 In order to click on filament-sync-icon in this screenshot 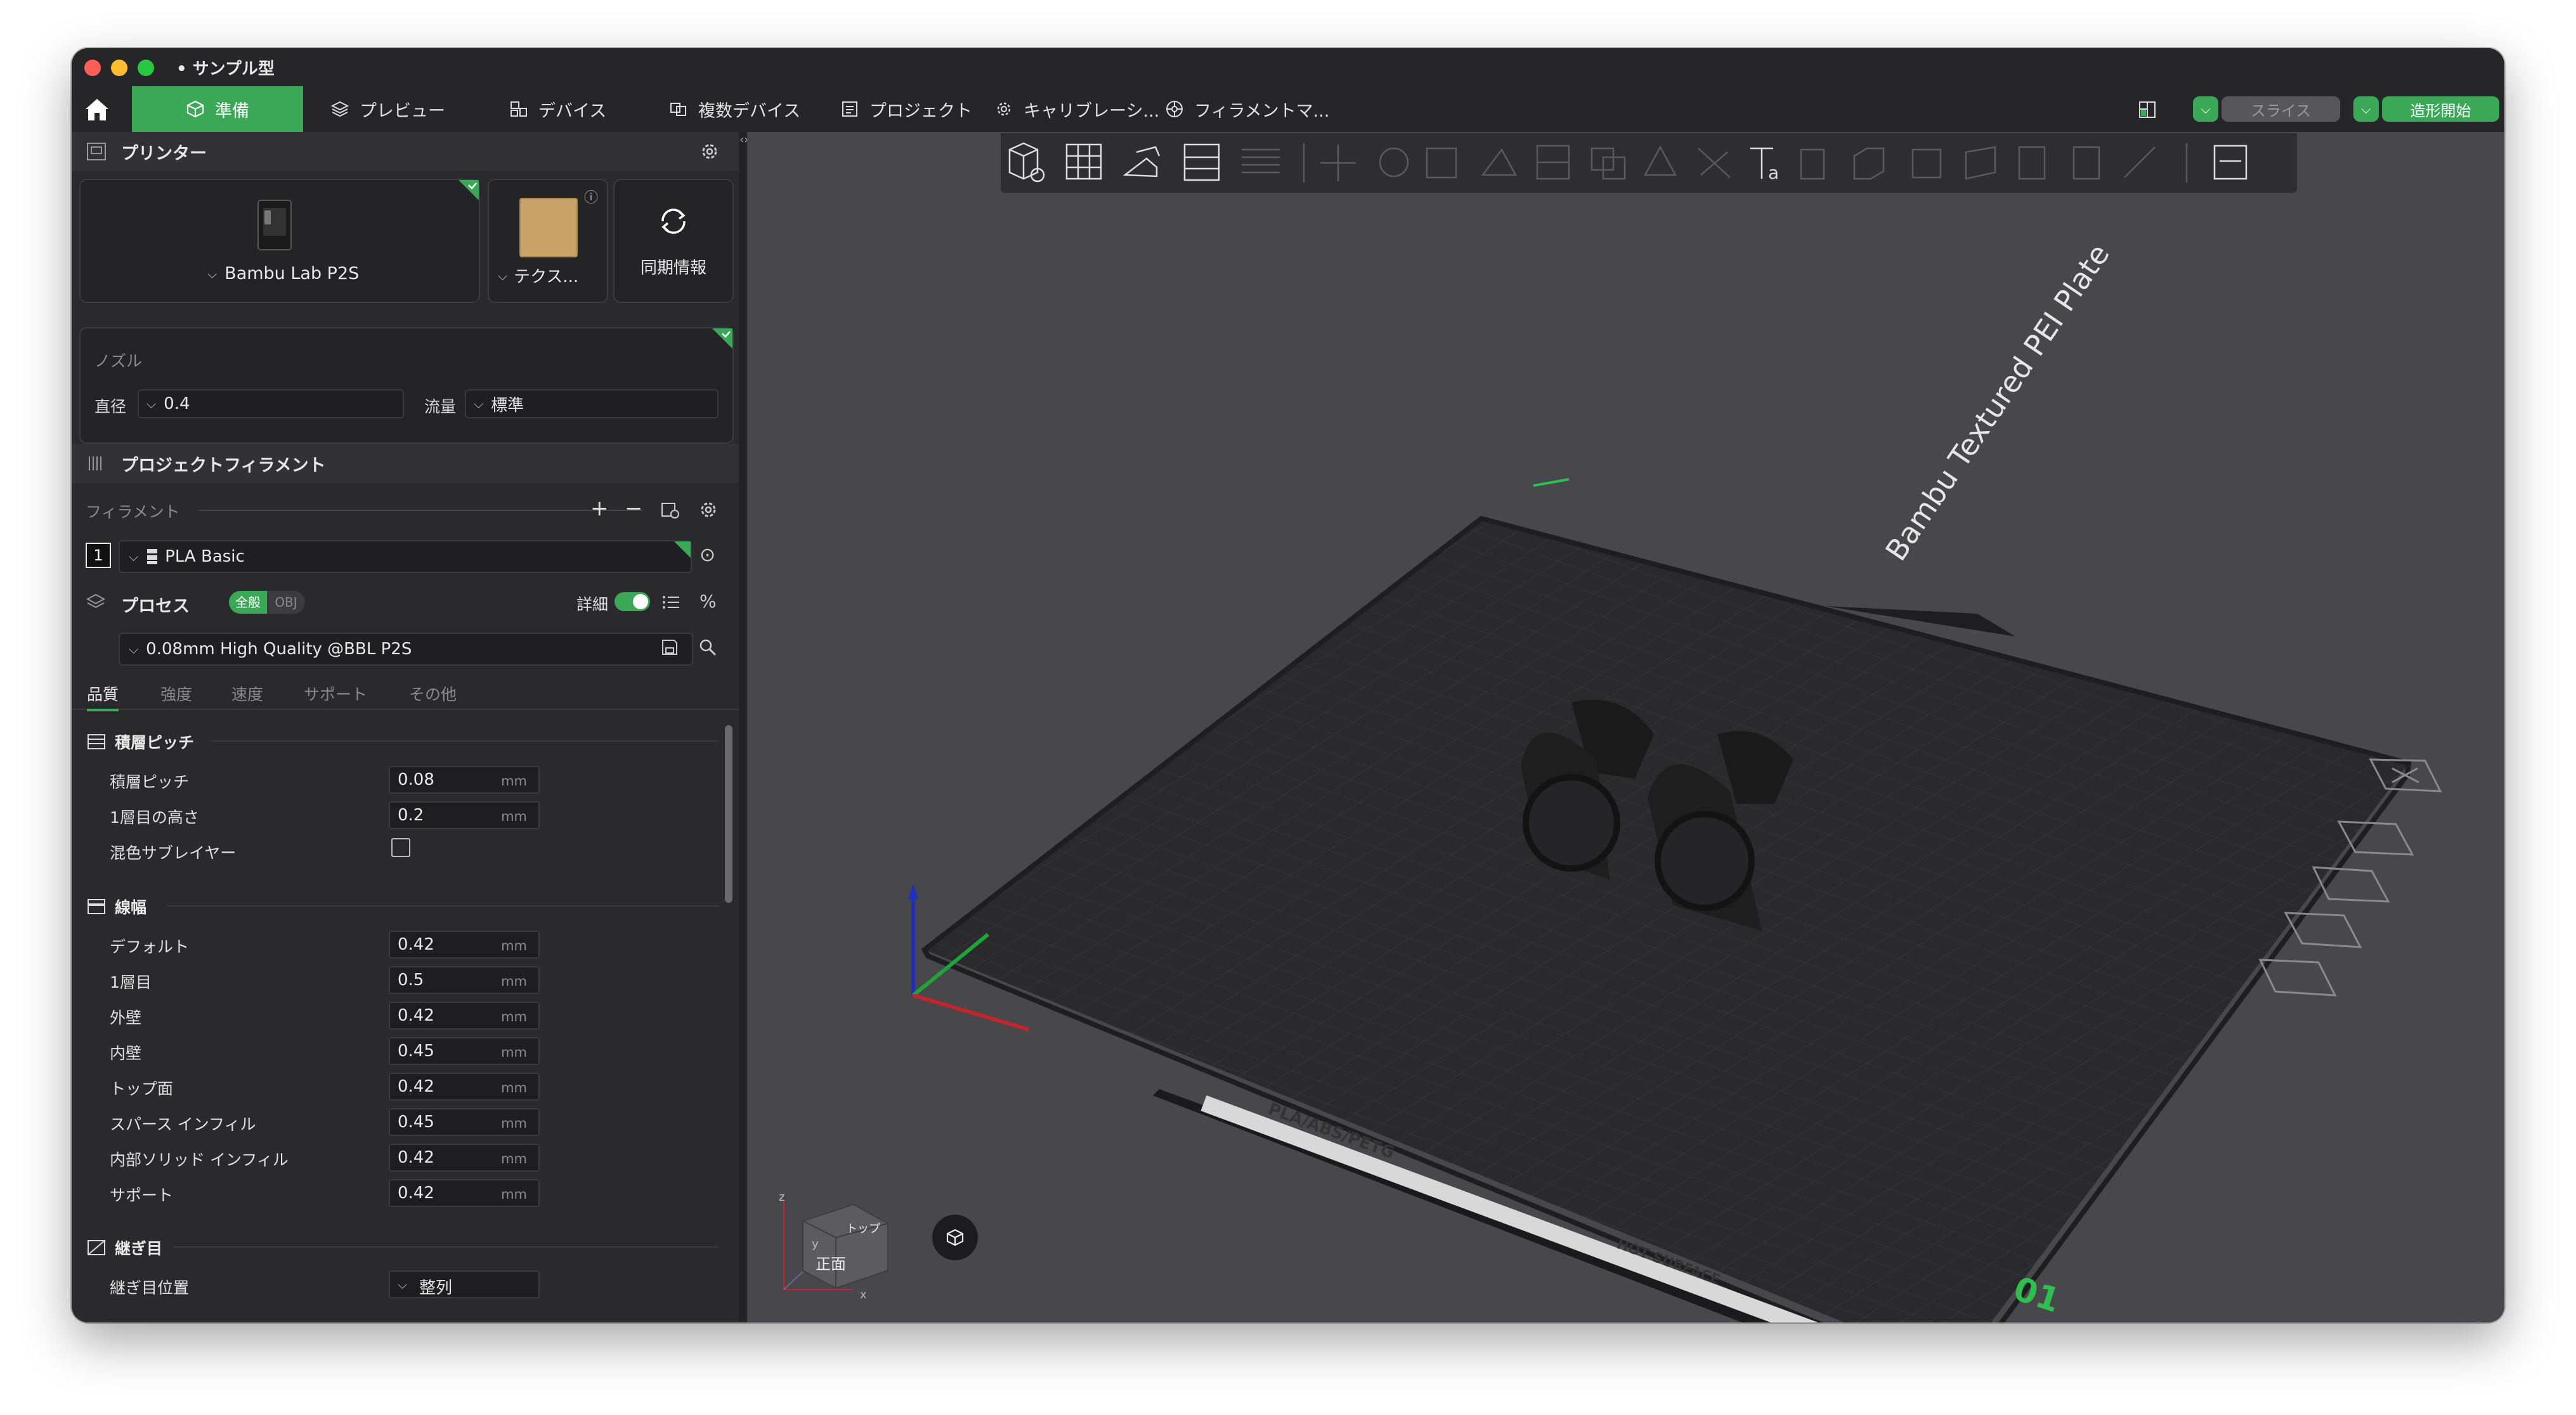, I will do `click(670, 511)`.